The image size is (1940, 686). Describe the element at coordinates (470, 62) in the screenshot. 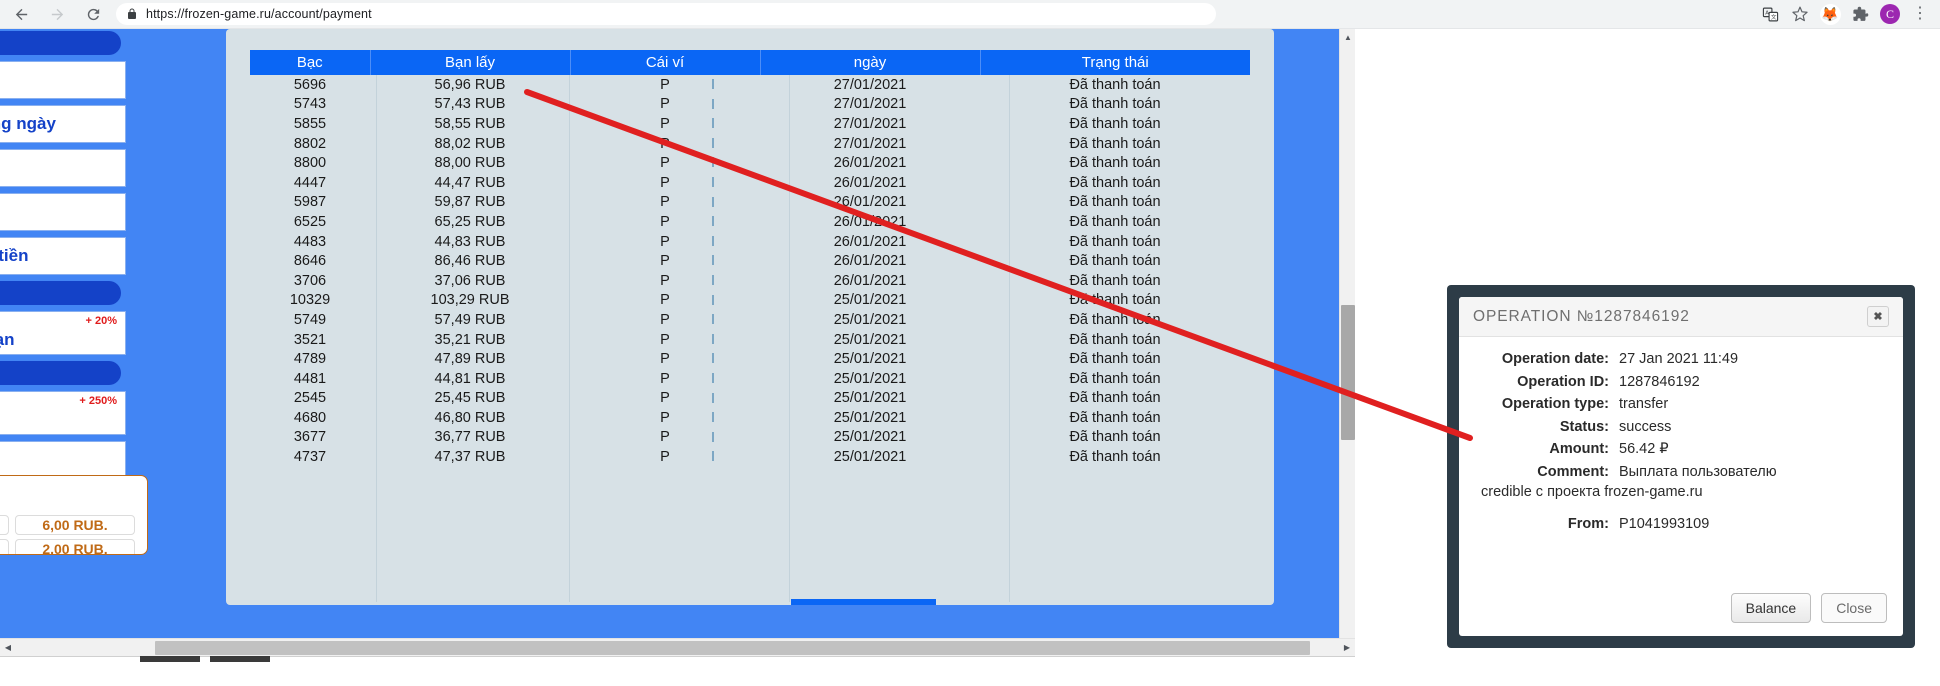

I see `col-header-amount: Bạn lấy` at that location.